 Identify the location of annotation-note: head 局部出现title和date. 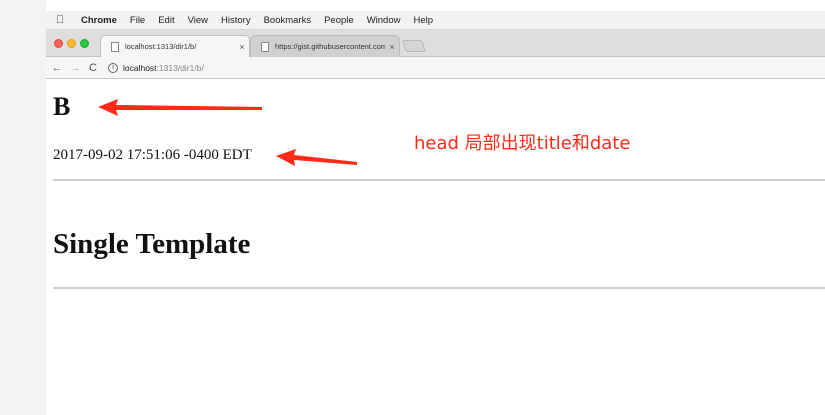
(522, 143).